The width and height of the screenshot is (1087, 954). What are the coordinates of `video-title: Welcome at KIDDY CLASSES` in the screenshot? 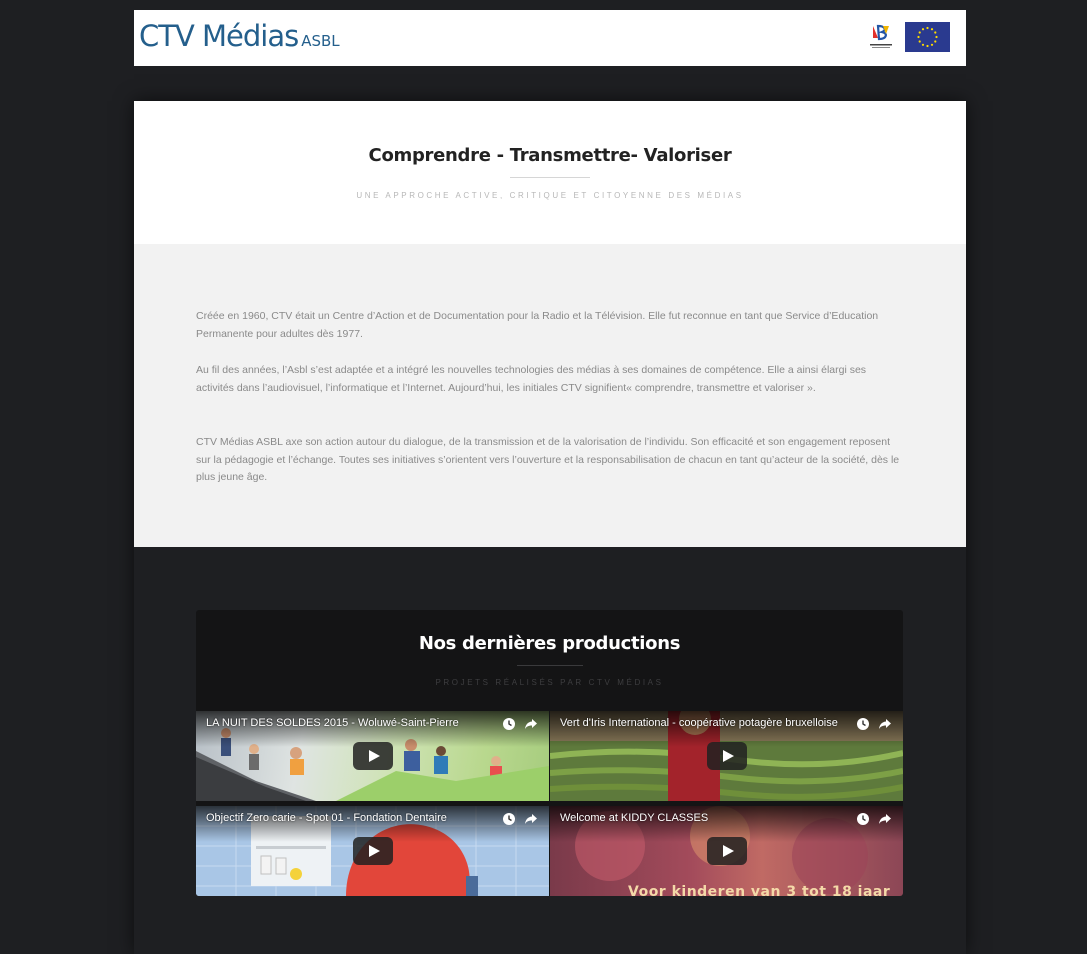 It's located at (702, 818).